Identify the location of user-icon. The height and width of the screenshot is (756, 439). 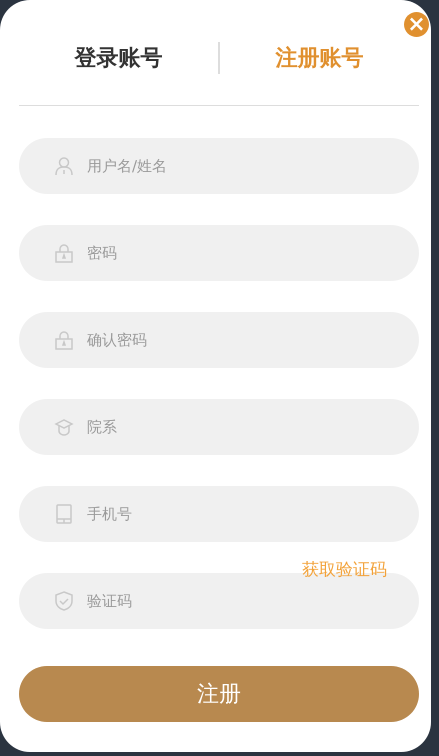
(64, 166).